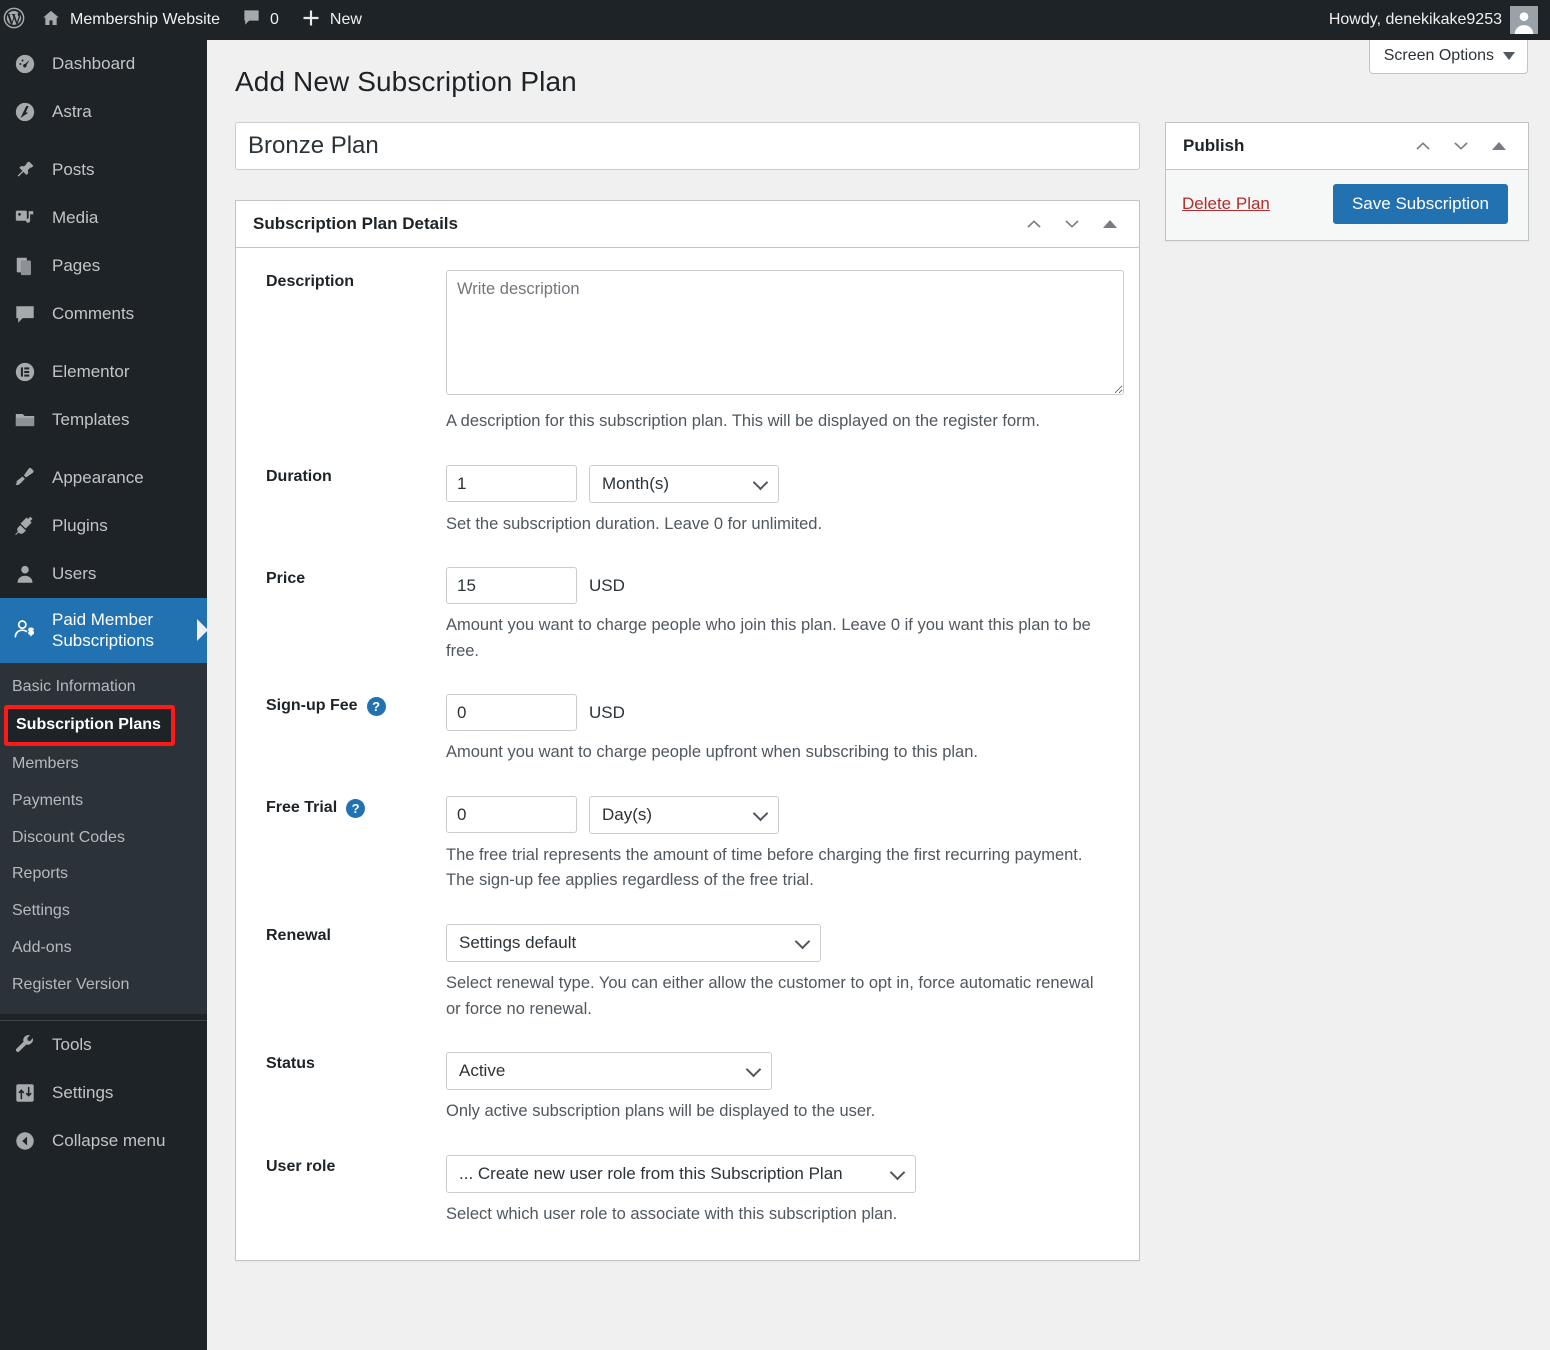 The width and height of the screenshot is (1550, 1350). Describe the element at coordinates (103, 801) in the screenshot. I see `submenu-item-payments: Payments` at that location.